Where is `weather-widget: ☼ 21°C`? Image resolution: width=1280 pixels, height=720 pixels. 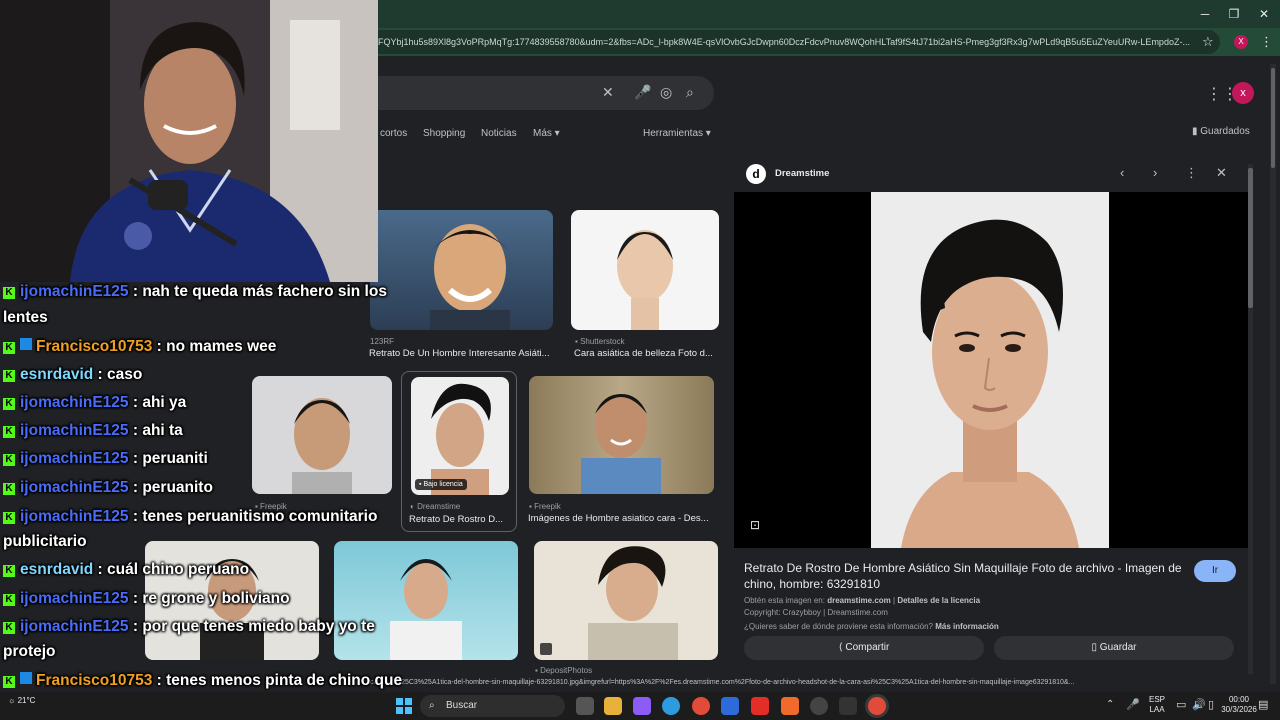
weather-widget: ☼ 21°C is located at coordinates (21, 700).